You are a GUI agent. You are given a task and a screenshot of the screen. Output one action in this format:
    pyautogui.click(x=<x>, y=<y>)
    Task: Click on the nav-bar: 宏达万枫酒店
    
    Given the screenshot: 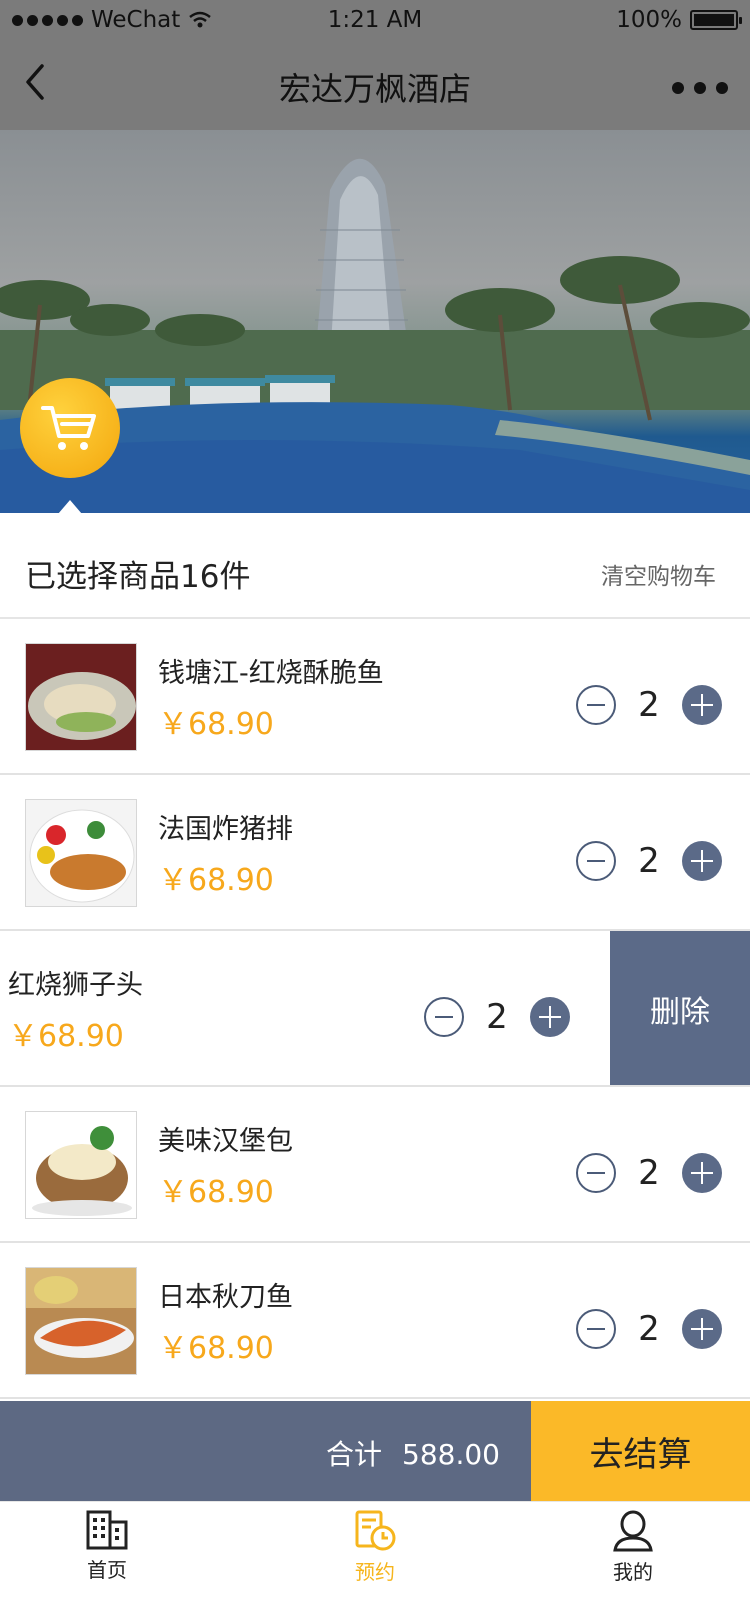 What is the action you would take?
    pyautogui.click(x=375, y=85)
    